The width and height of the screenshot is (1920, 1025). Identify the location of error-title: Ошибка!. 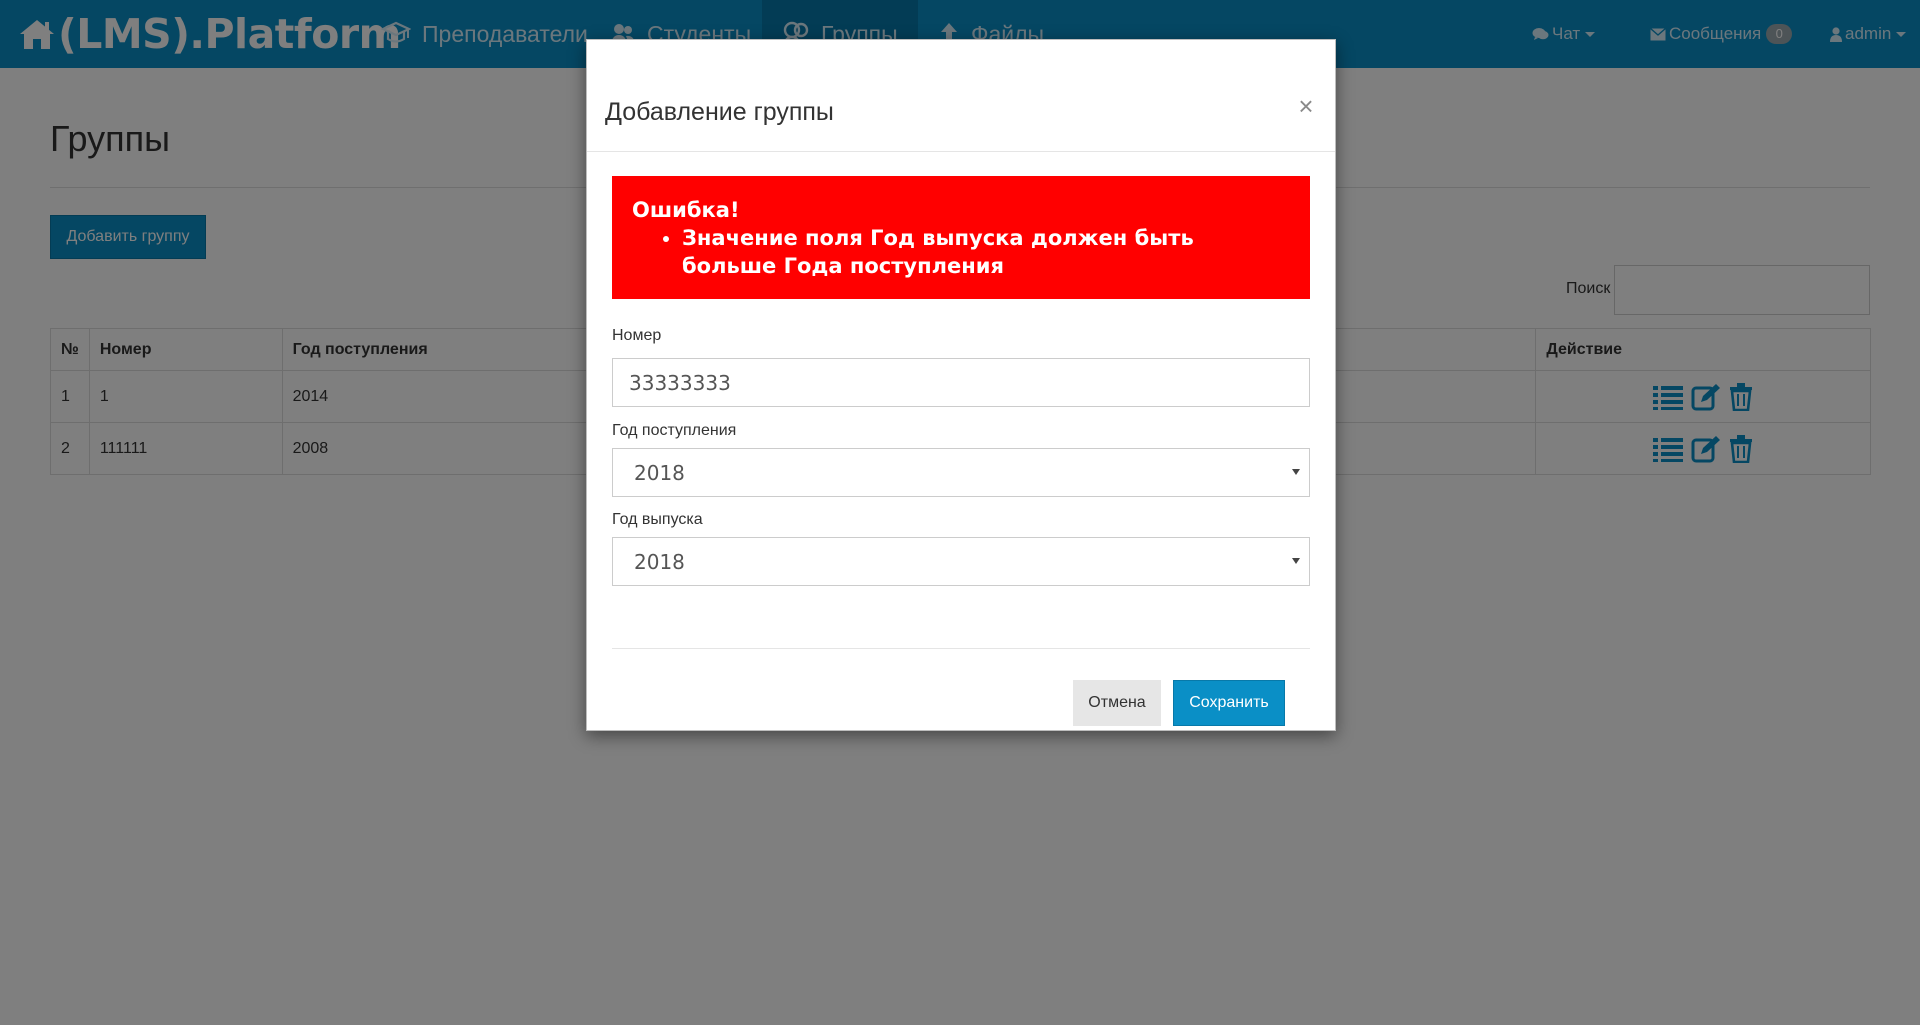
(686, 210).